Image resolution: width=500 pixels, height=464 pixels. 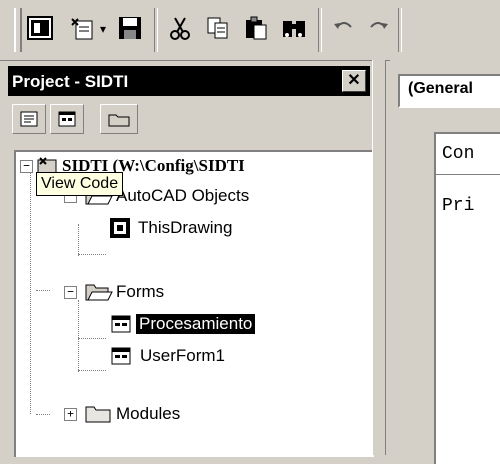 What do you see at coordinates (458, 154) in the screenshot?
I see `code-line: Con` at bounding box center [458, 154].